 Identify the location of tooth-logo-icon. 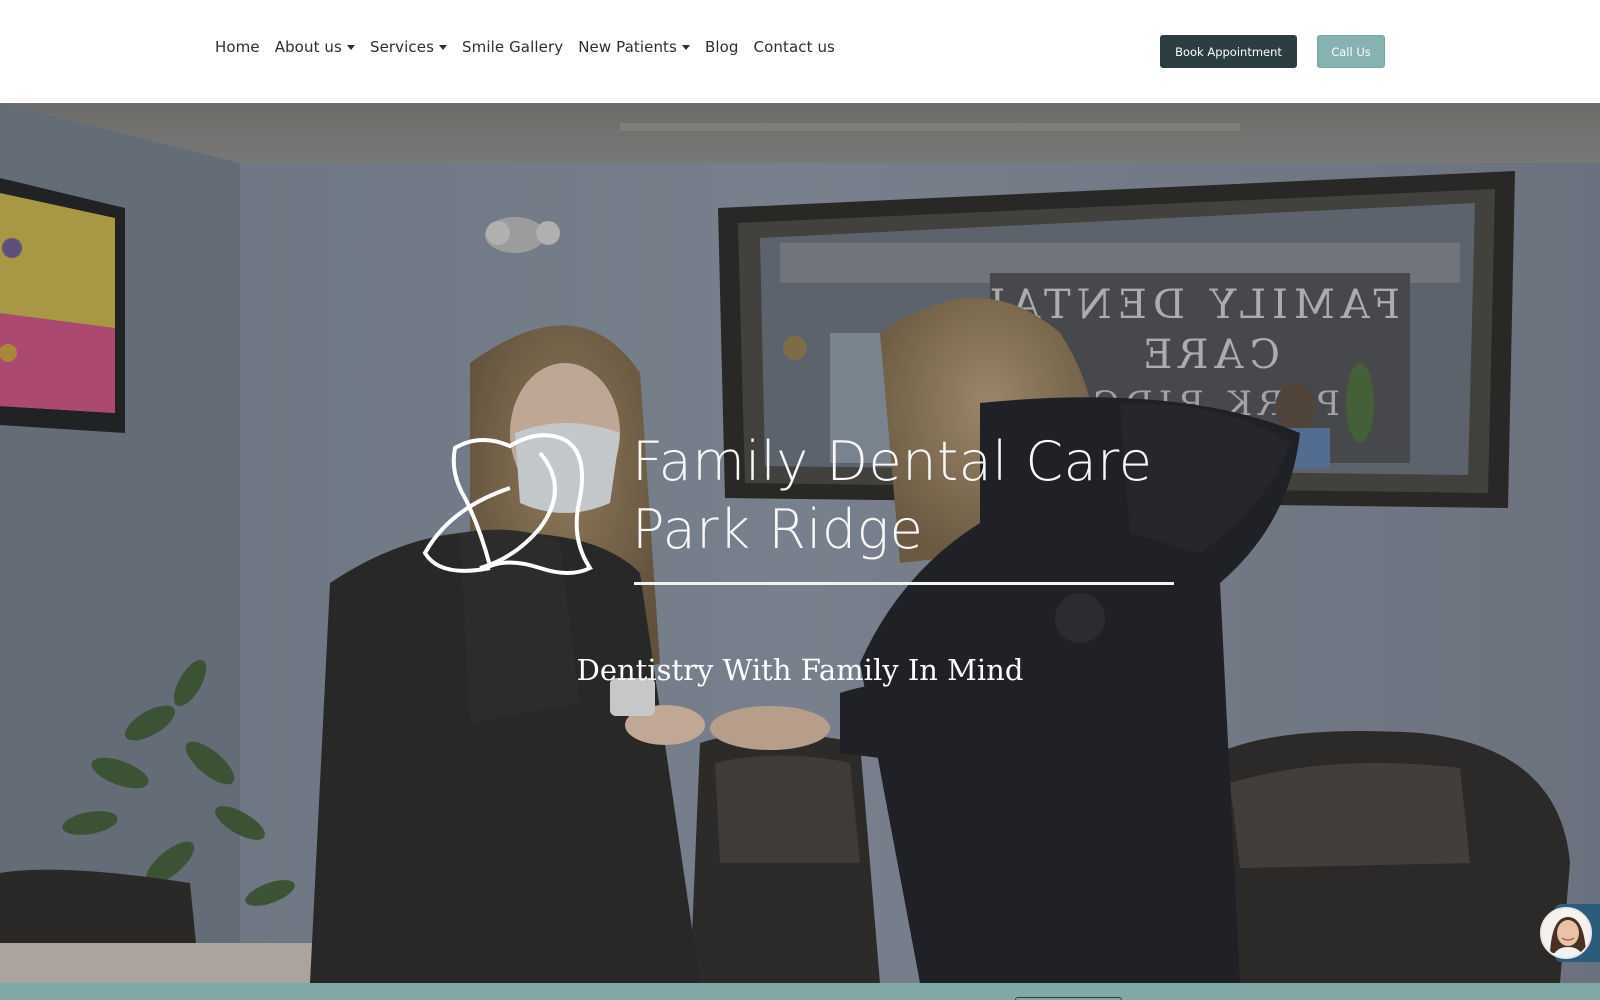
(507, 504).